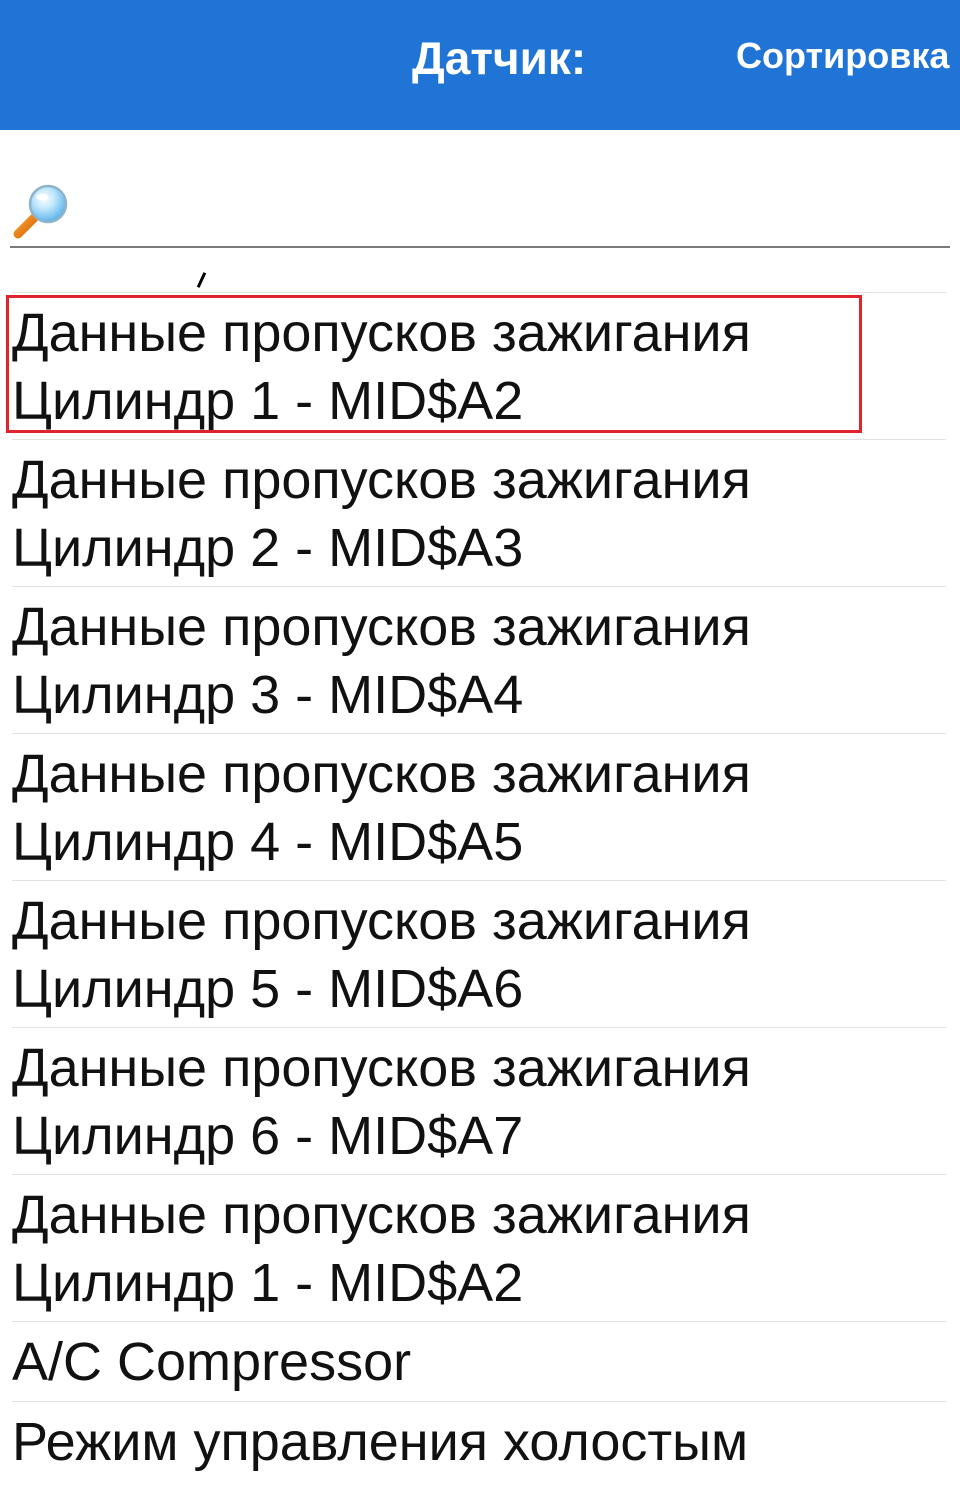 The image size is (960, 1489). What do you see at coordinates (518, 207) in the screenshot?
I see `search-input` at bounding box center [518, 207].